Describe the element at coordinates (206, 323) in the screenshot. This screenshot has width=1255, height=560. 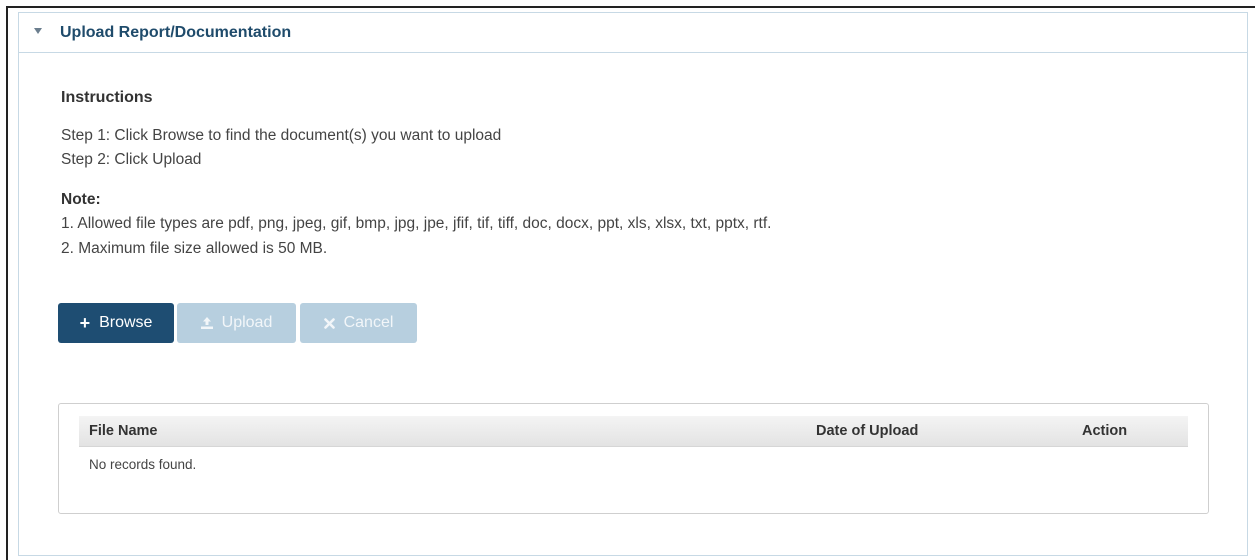
I see `upload-icon` at that location.